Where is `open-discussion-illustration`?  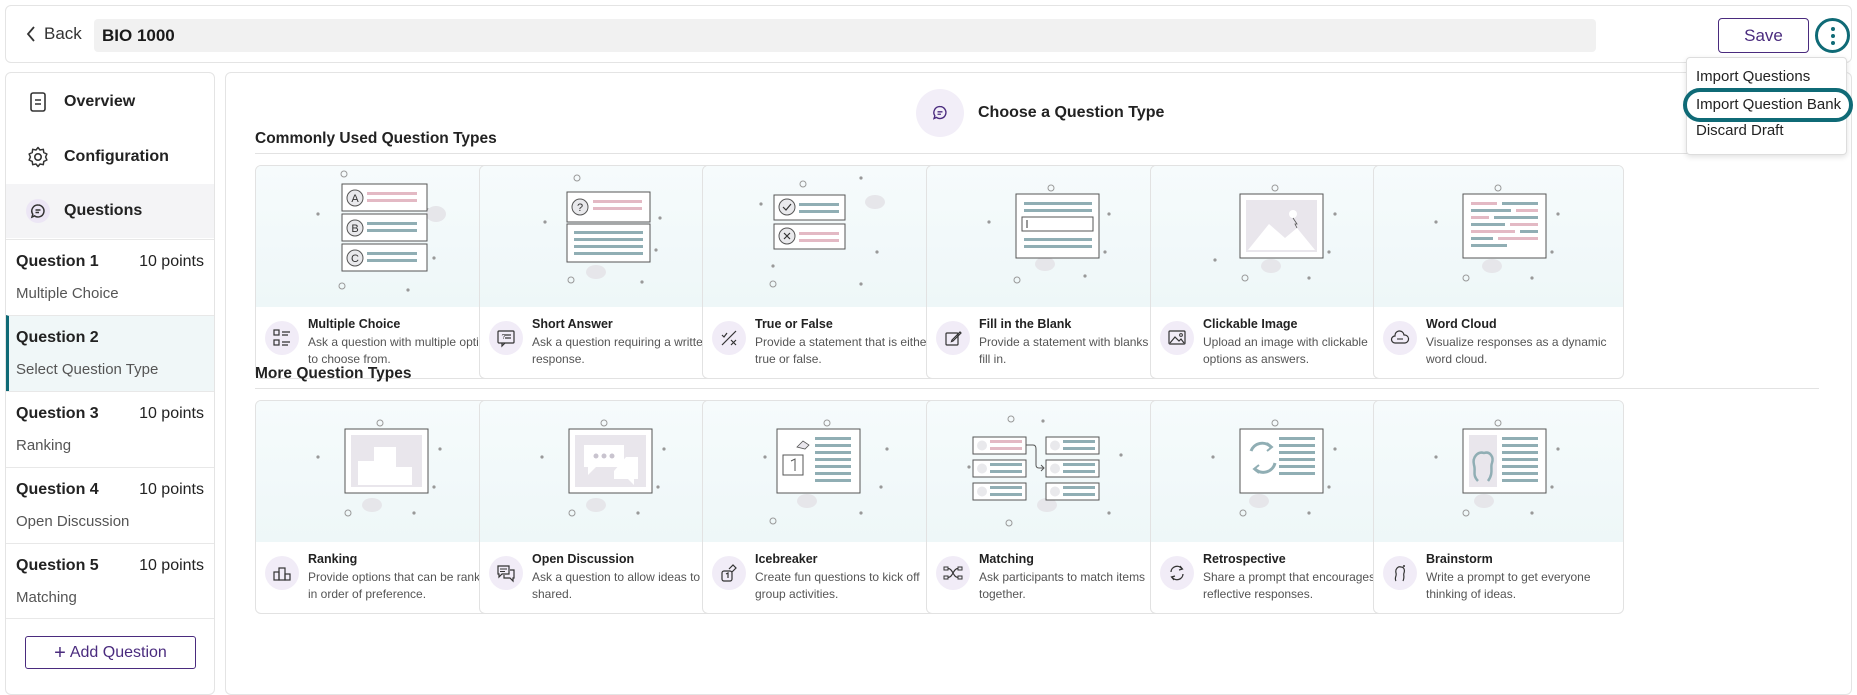
open-discussion-illustration is located at coordinates (604, 471).